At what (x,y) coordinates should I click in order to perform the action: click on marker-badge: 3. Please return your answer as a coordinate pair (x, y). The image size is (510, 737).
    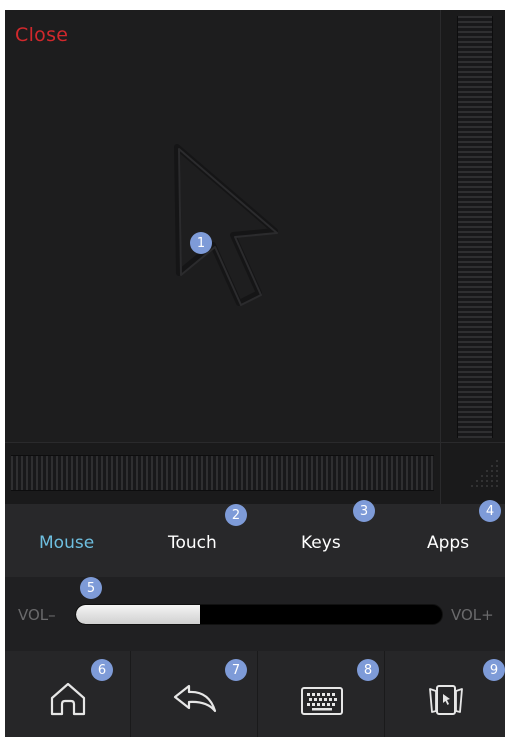
    Looking at the image, I should click on (364, 511).